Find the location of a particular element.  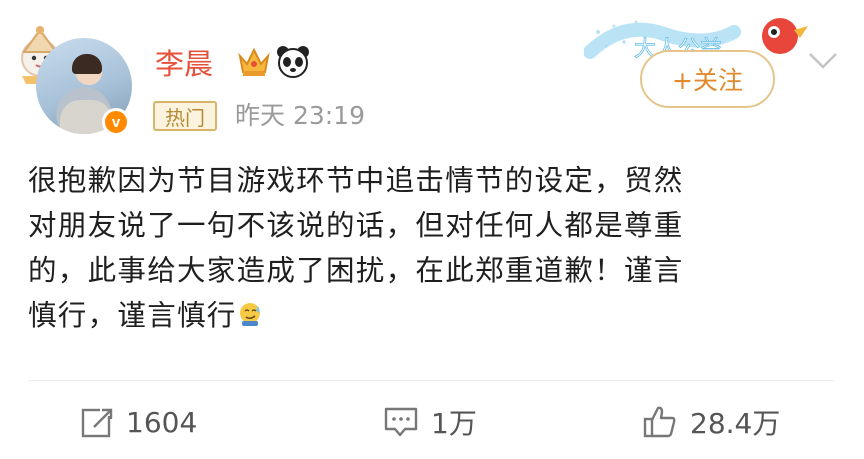

divider is located at coordinates (431, 380).